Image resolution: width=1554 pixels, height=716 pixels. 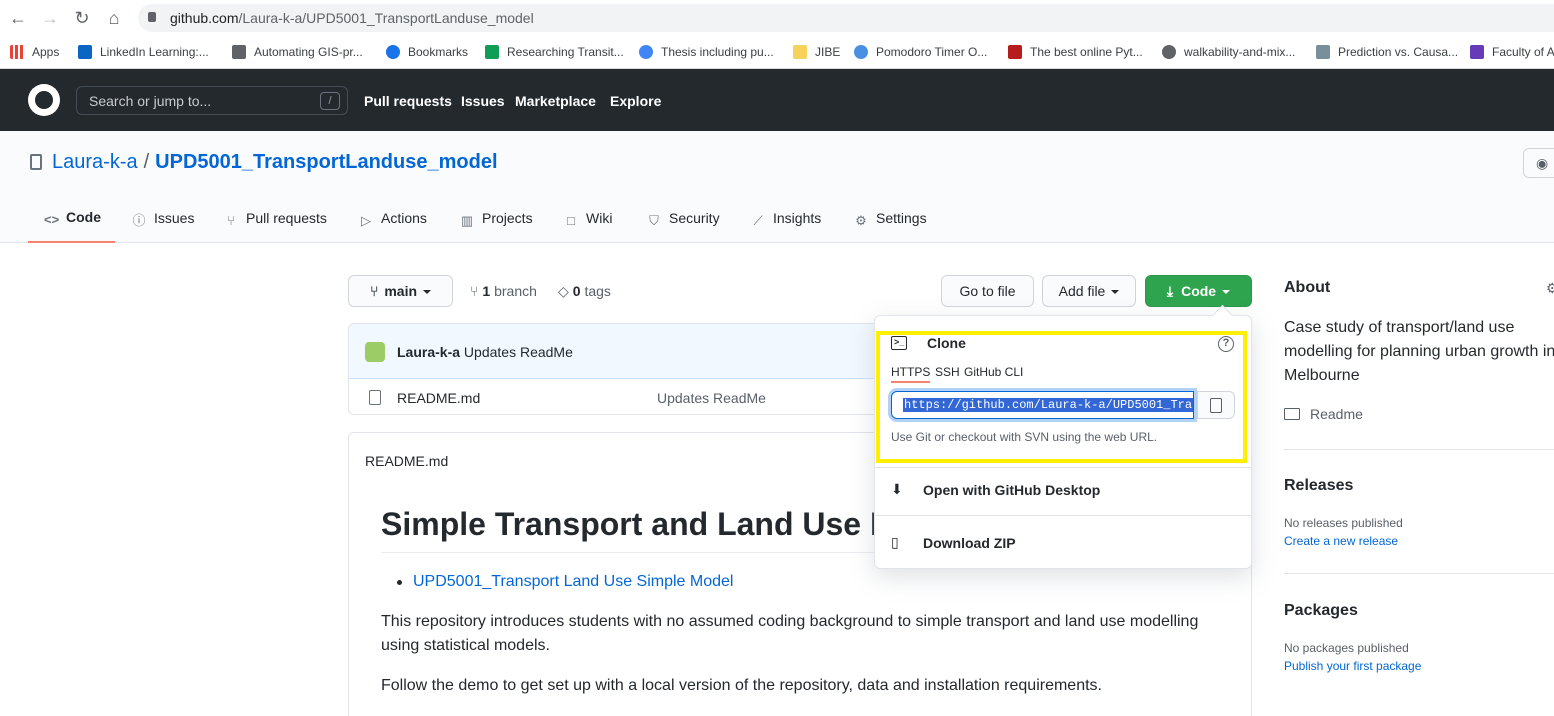 What do you see at coordinates (1318, 486) in the screenshot?
I see `releases-heading: Releases` at bounding box center [1318, 486].